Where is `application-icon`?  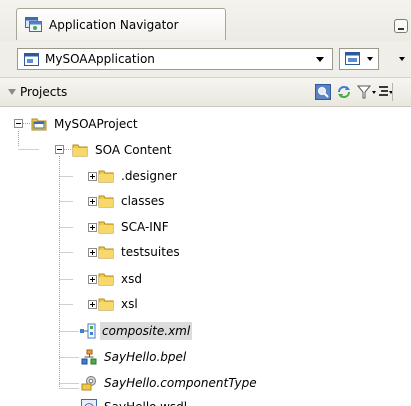 application-icon is located at coordinates (31, 59).